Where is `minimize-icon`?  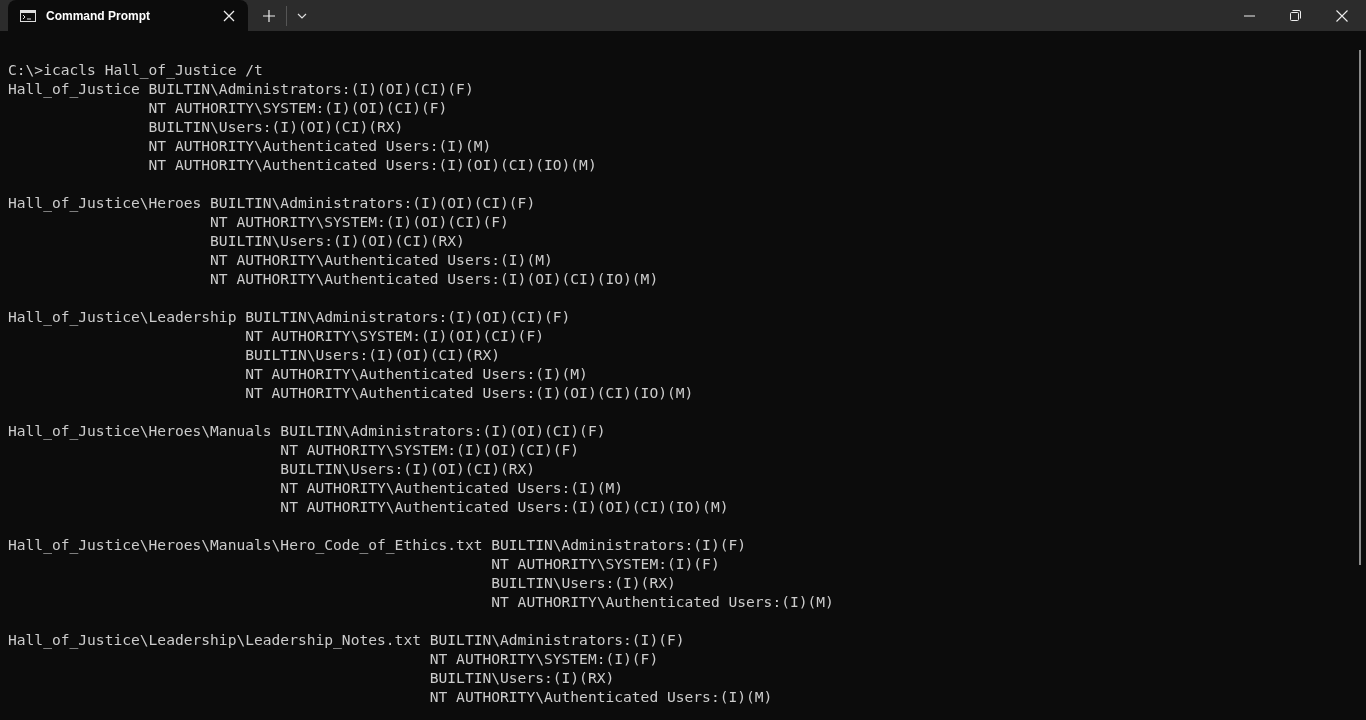
minimize-icon is located at coordinates (1249, 15).